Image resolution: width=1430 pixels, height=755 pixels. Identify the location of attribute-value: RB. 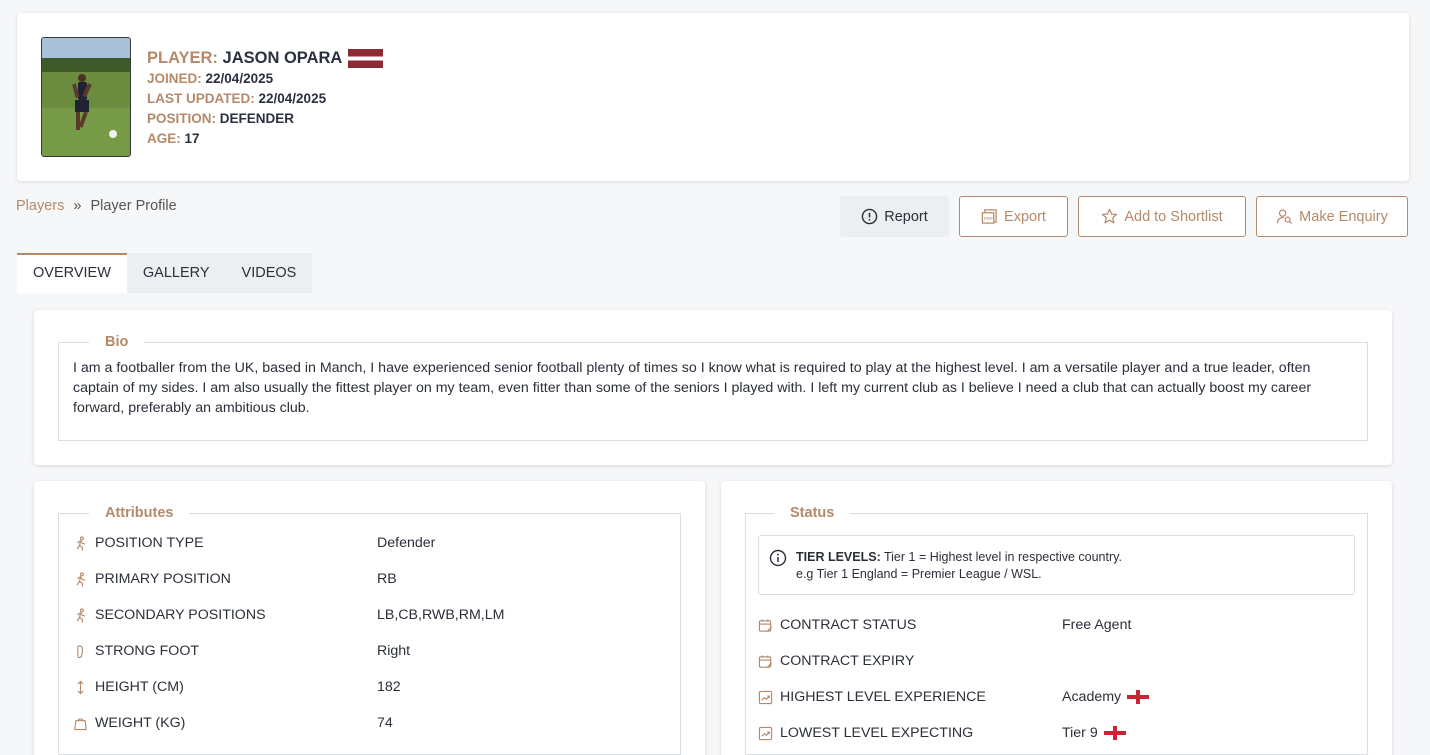
(387, 579).